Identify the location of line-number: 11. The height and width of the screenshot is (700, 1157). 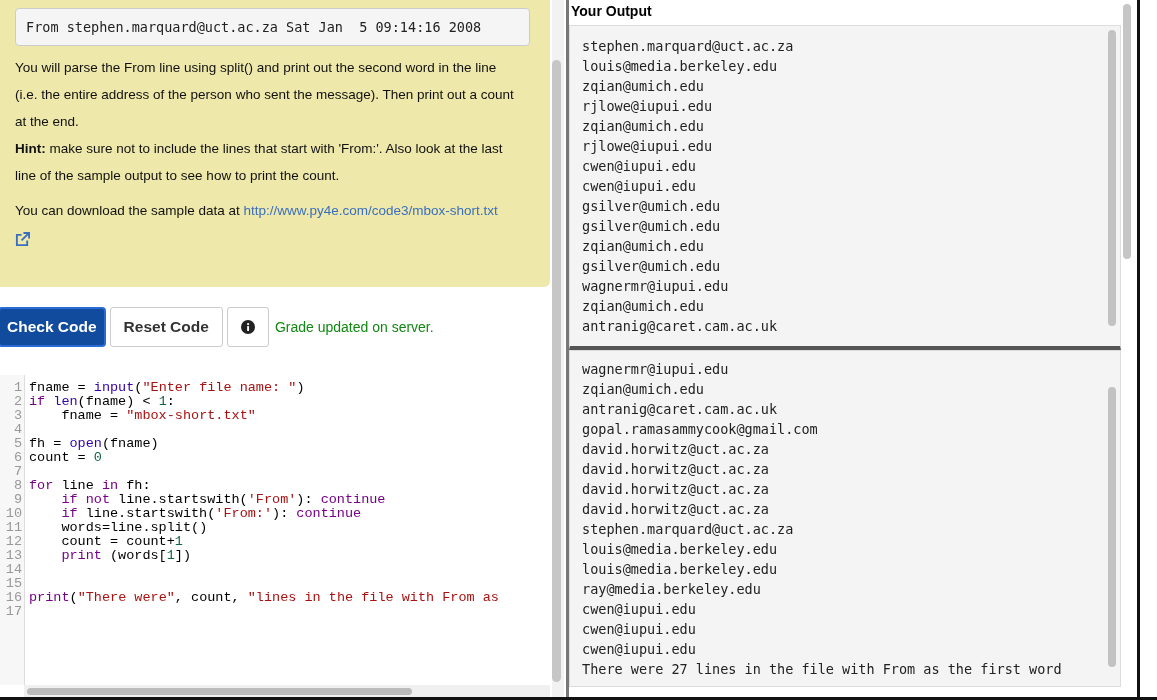
(13, 528).